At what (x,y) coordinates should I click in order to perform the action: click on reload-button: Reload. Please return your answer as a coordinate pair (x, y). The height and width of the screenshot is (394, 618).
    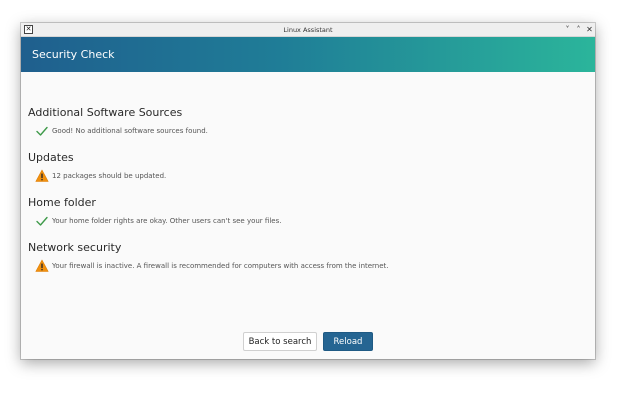
    Looking at the image, I should click on (348, 341).